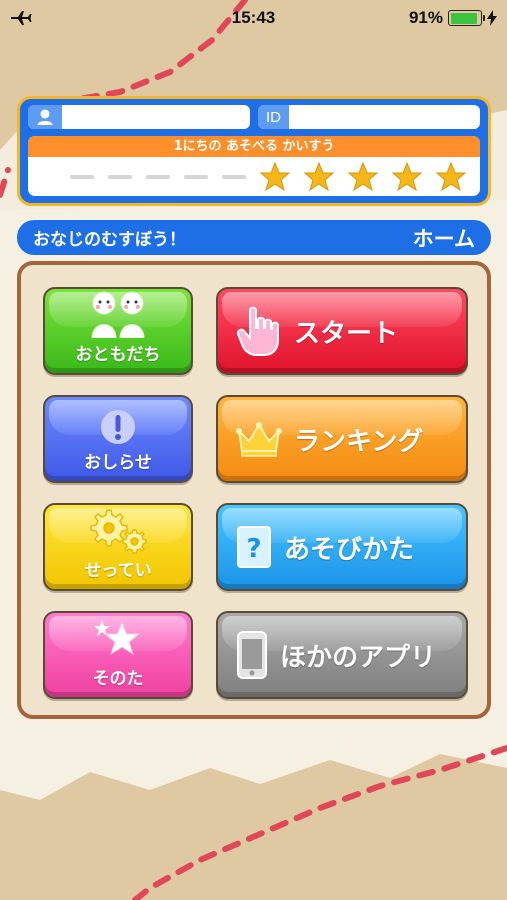 The width and height of the screenshot is (507, 900). What do you see at coordinates (443, 238) in the screenshot?
I see `home-label: ホーム` at bounding box center [443, 238].